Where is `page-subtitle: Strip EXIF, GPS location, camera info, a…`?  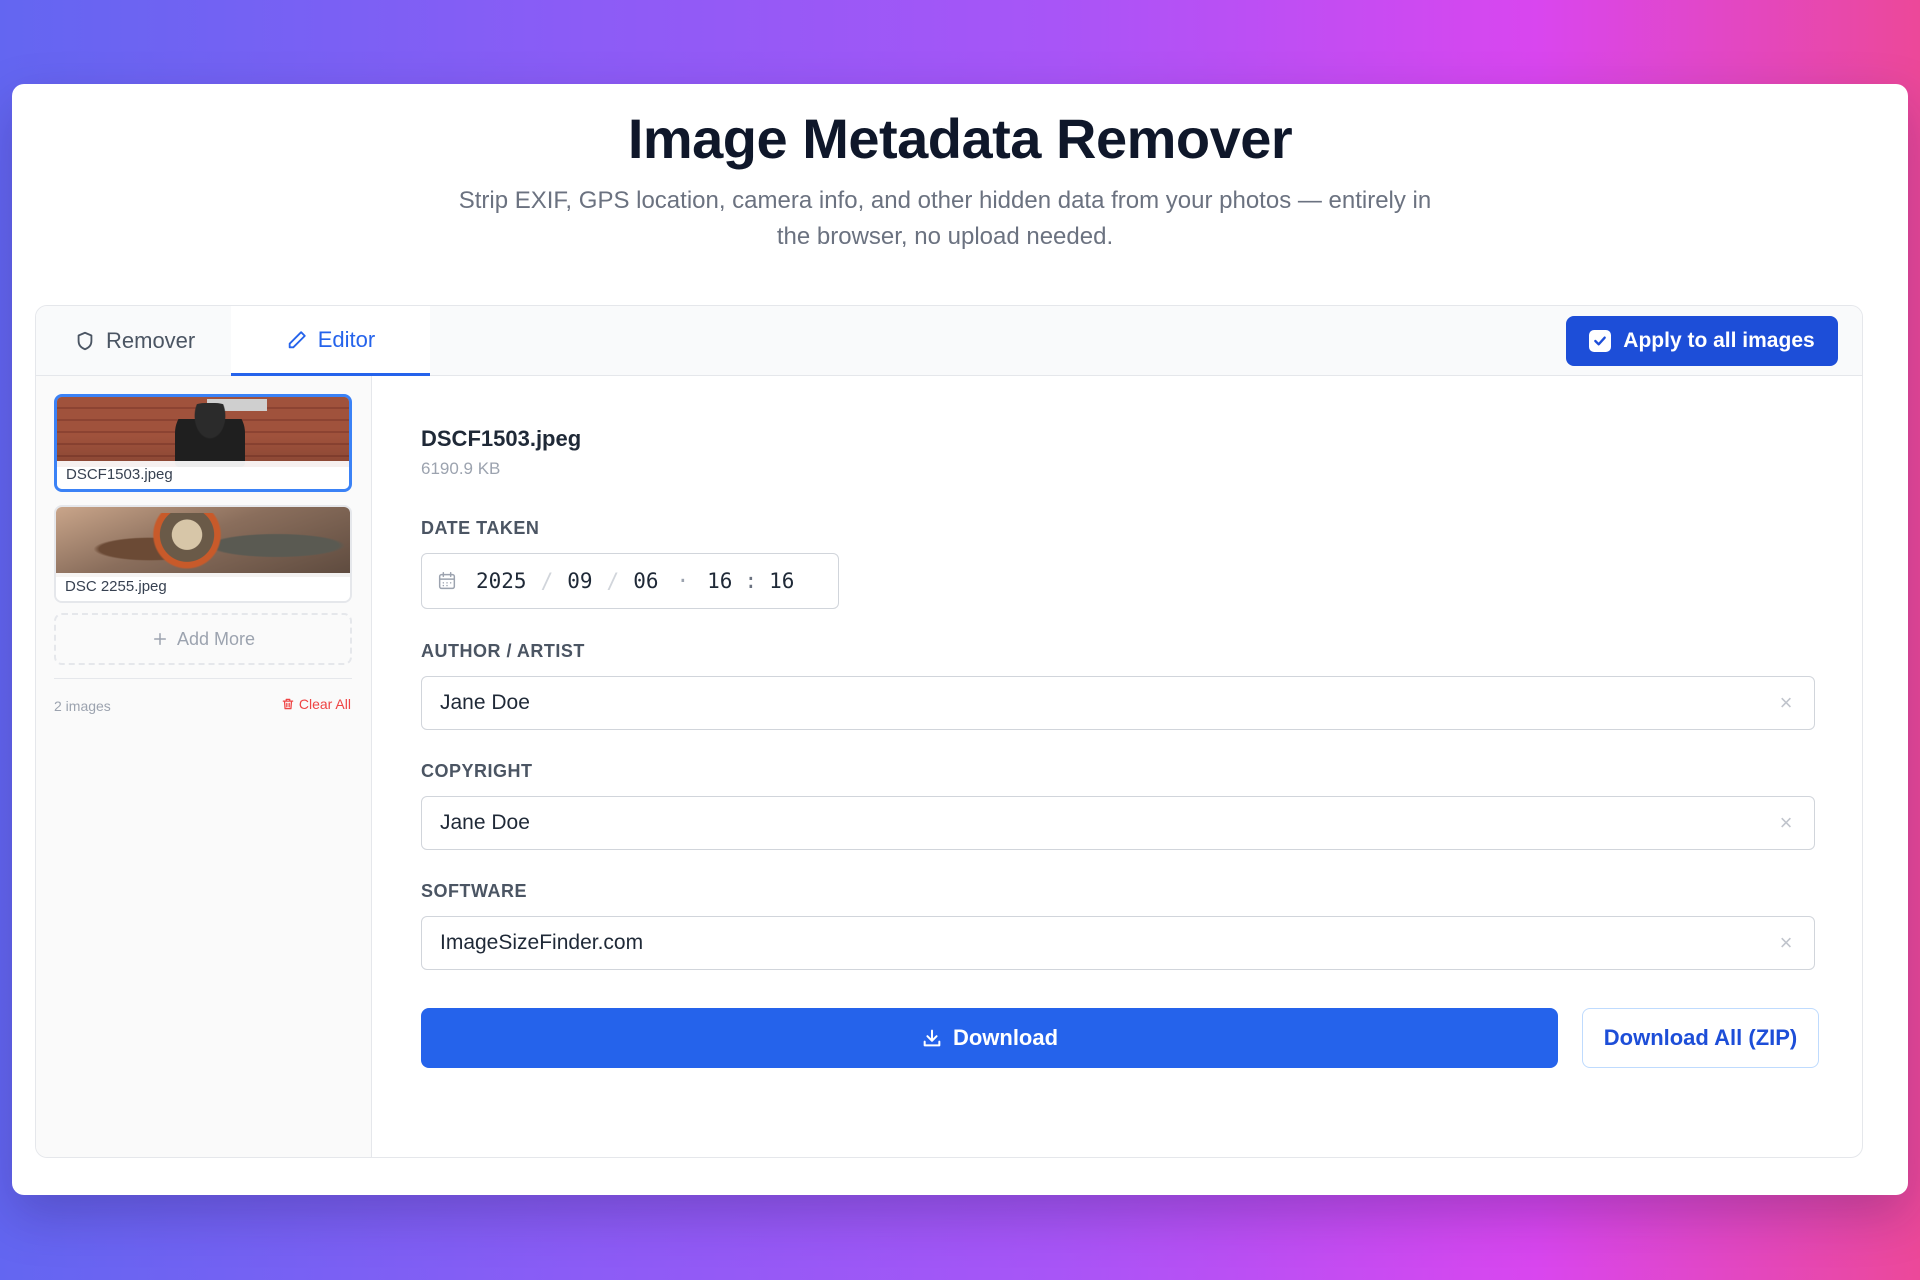 page-subtitle: Strip EXIF, GPS location, camera info, a… is located at coordinates (945, 218).